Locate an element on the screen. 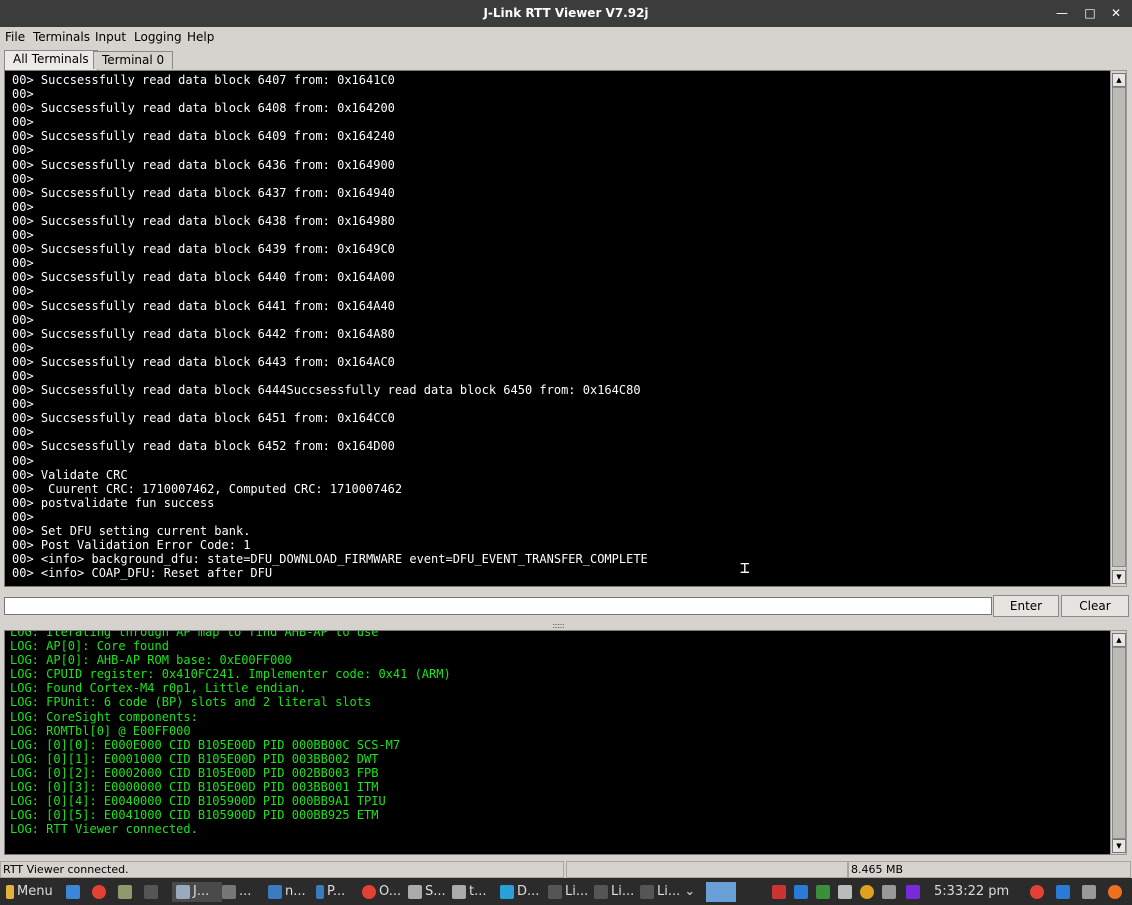 This screenshot has height=905, width=1132. status-message: RTT Viewer connected. is located at coordinates (282, 869).